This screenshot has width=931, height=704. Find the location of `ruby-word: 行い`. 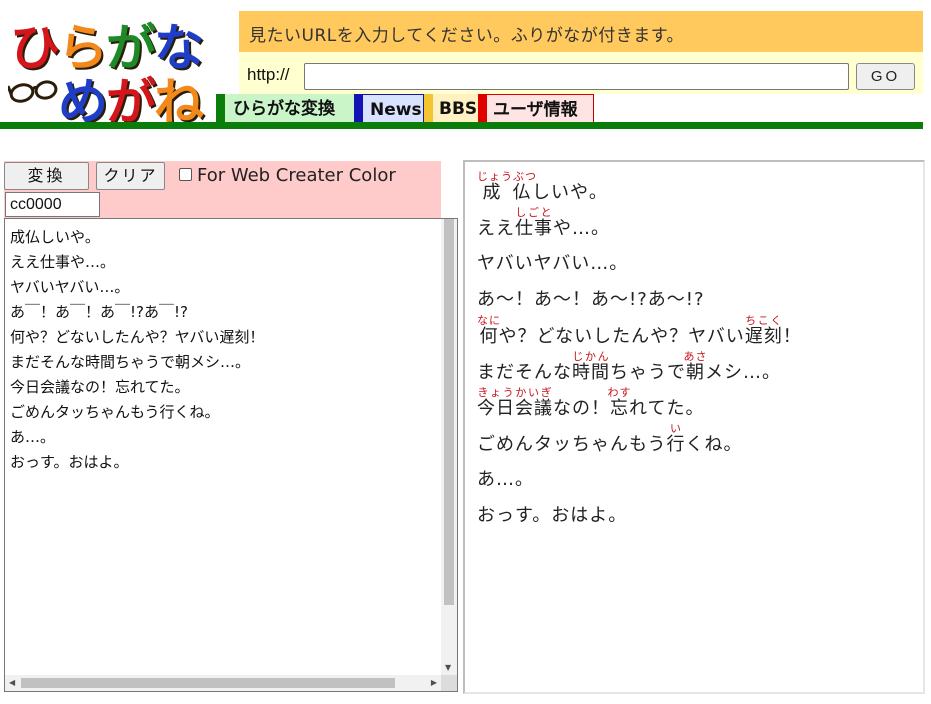

ruby-word: 行い is located at coordinates (676, 438).